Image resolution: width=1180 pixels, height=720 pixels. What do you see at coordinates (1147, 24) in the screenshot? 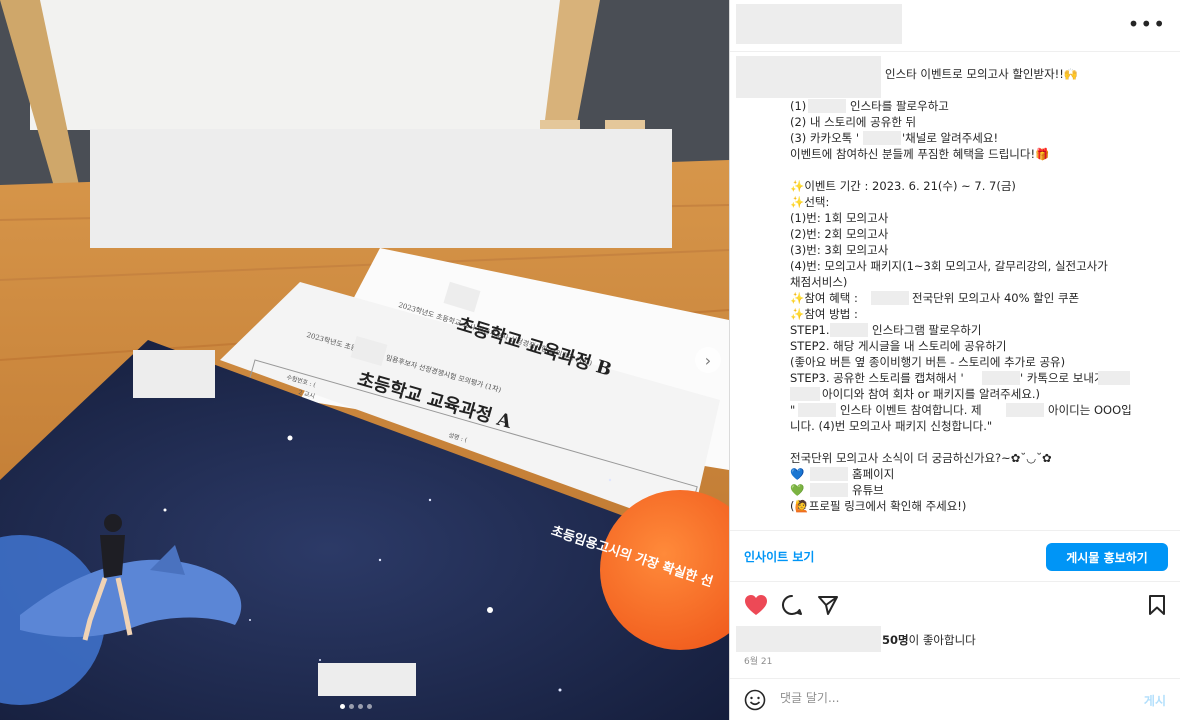
I see `more-options-icon: •••` at bounding box center [1147, 24].